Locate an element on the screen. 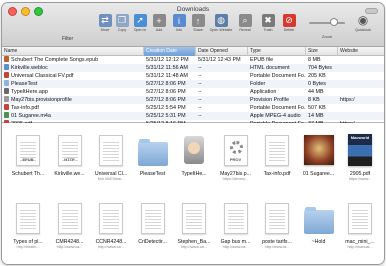 The width and height of the screenshot is (386, 266). cell-name: Tax-info.pdf is located at coordinates (73, 108).